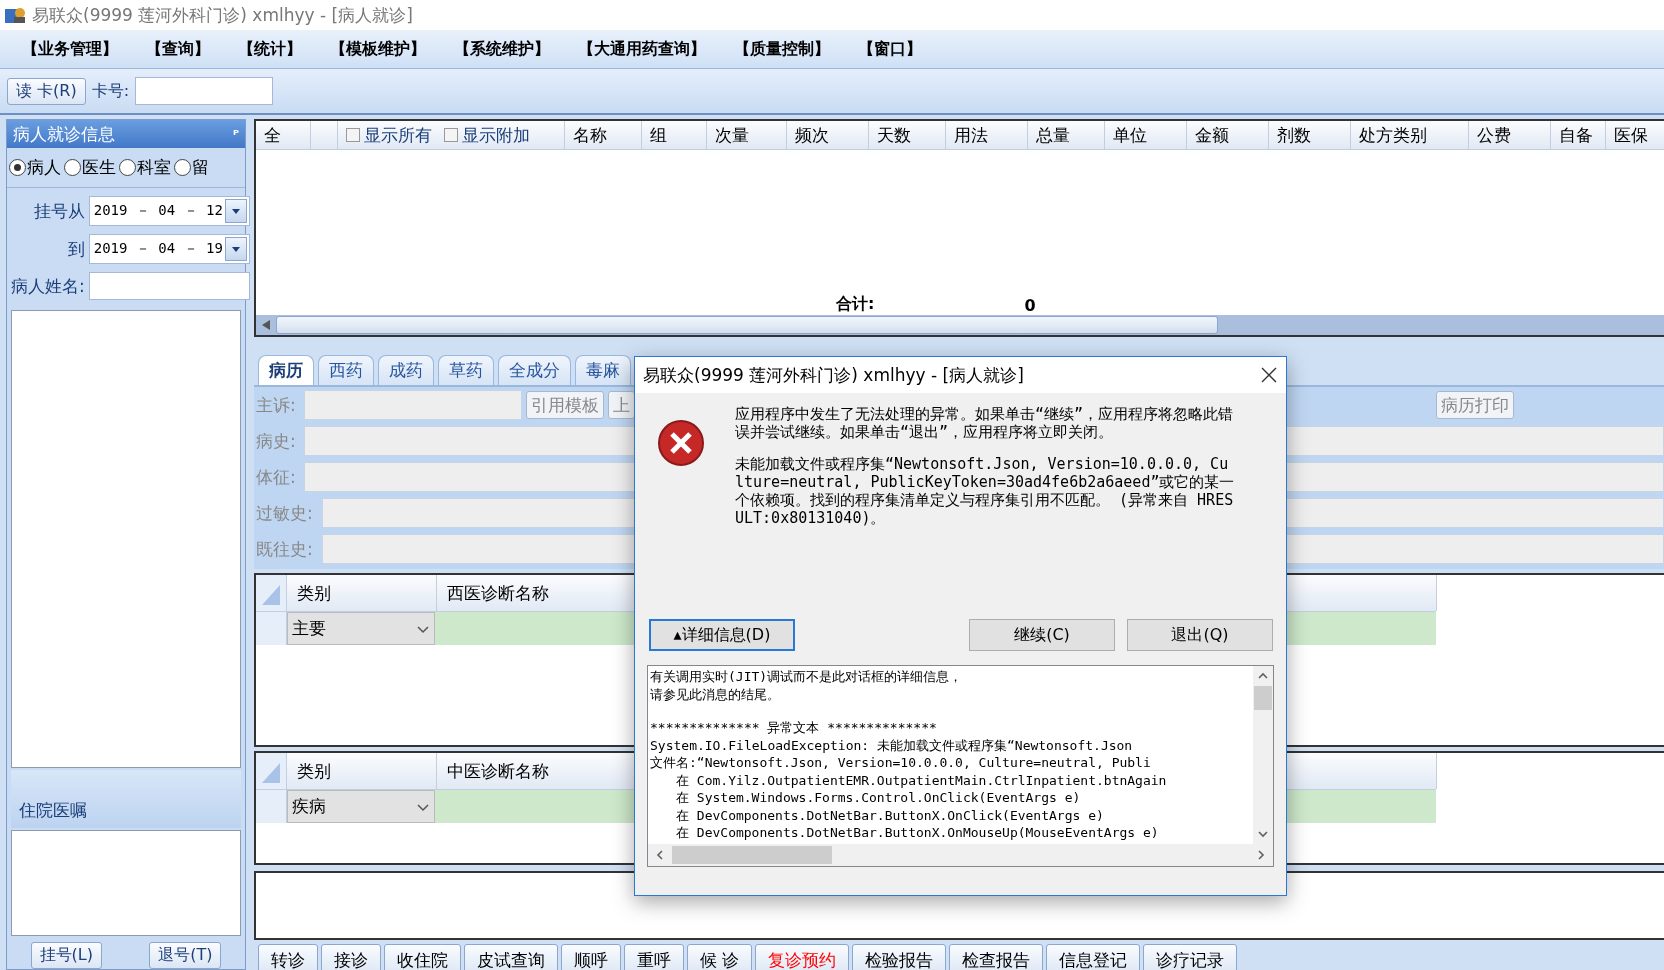  I want to click on card-number-label: 卡号:, so click(110, 91).